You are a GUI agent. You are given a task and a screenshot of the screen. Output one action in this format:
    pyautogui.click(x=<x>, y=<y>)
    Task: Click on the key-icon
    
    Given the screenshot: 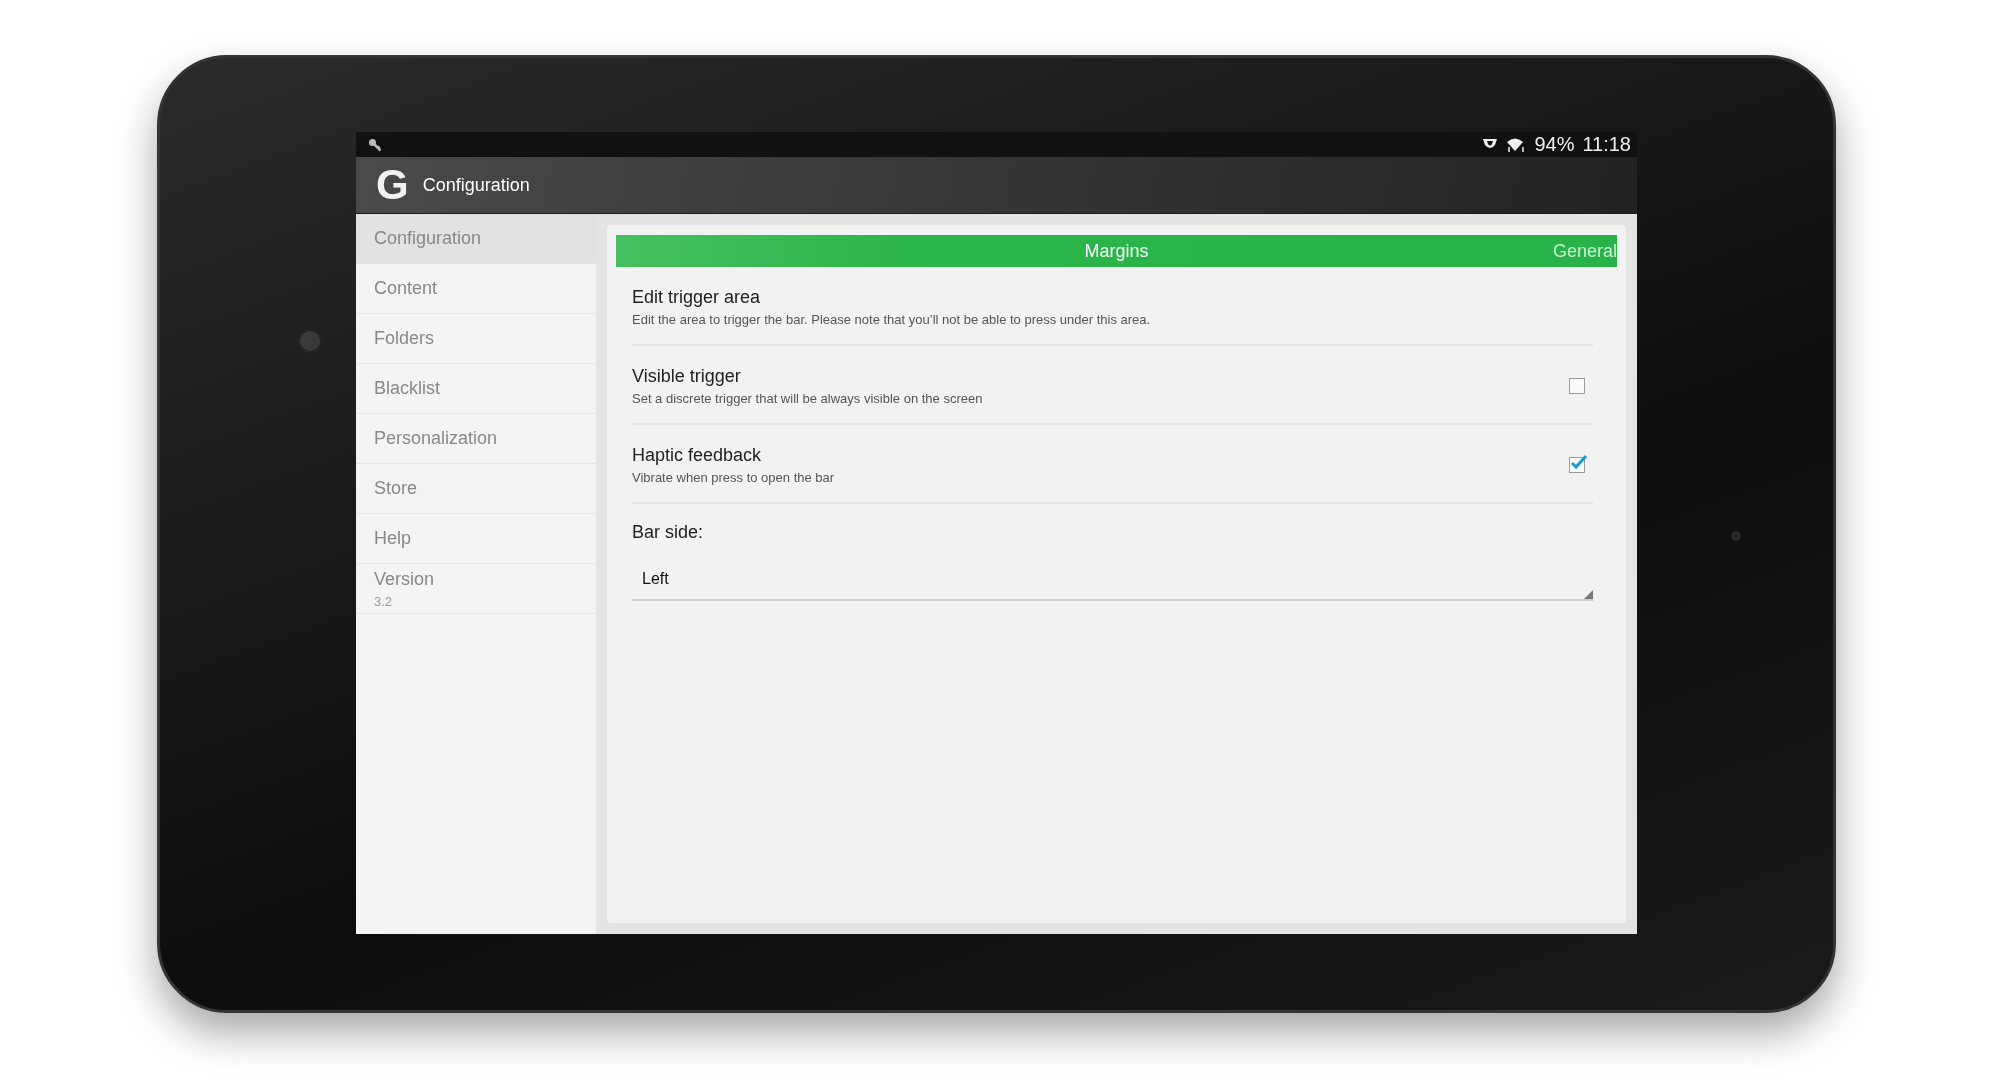 What is the action you would take?
    pyautogui.click(x=375, y=144)
    